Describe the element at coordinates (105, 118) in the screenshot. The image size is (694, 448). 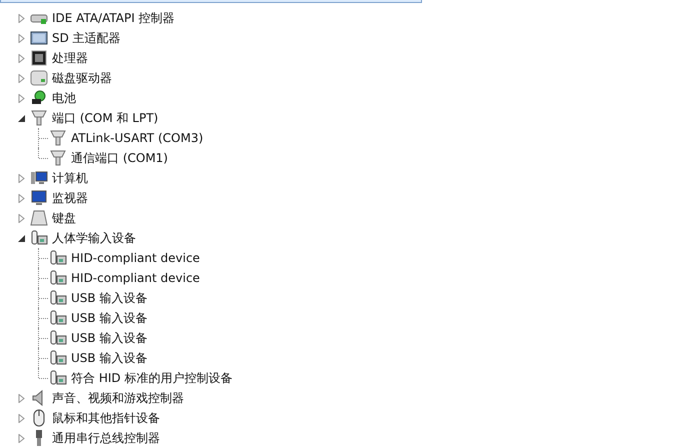
I see `tree-item-label: 端口 (COM 和 LPT)` at that location.